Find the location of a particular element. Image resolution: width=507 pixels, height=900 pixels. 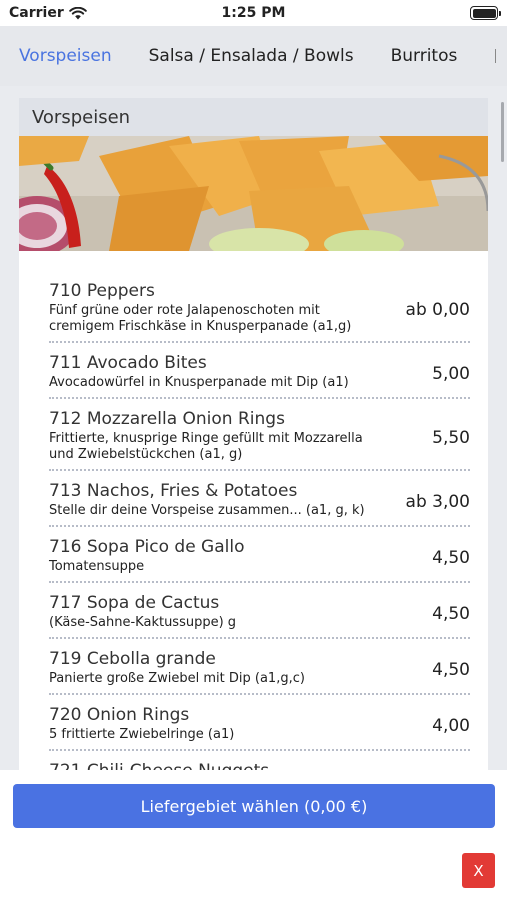

item-price: ab 3,00 is located at coordinates (437, 502).